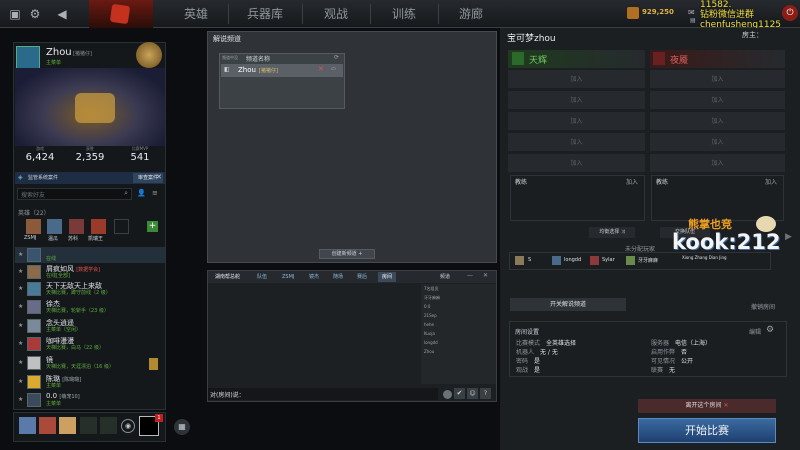  Describe the element at coordinates (432, 298) in the screenshot. I see `member-item: 牙牙麻麻` at that location.